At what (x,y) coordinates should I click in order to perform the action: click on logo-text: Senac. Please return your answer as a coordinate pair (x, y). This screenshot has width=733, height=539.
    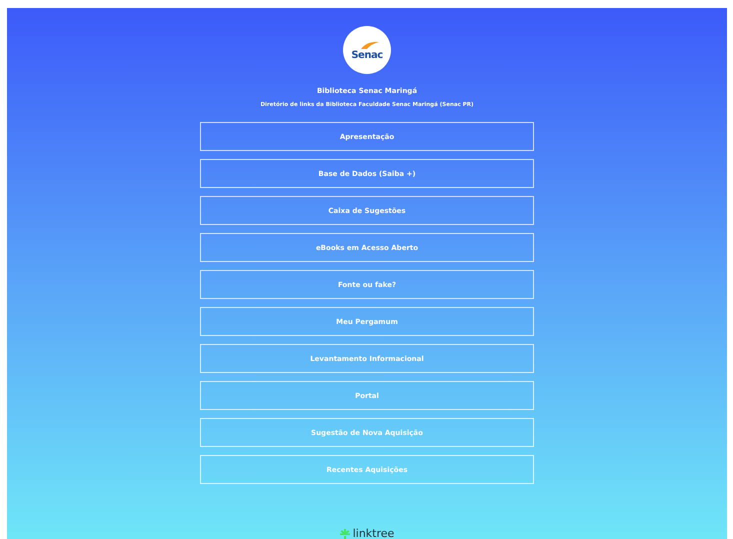
    Looking at the image, I should click on (367, 55).